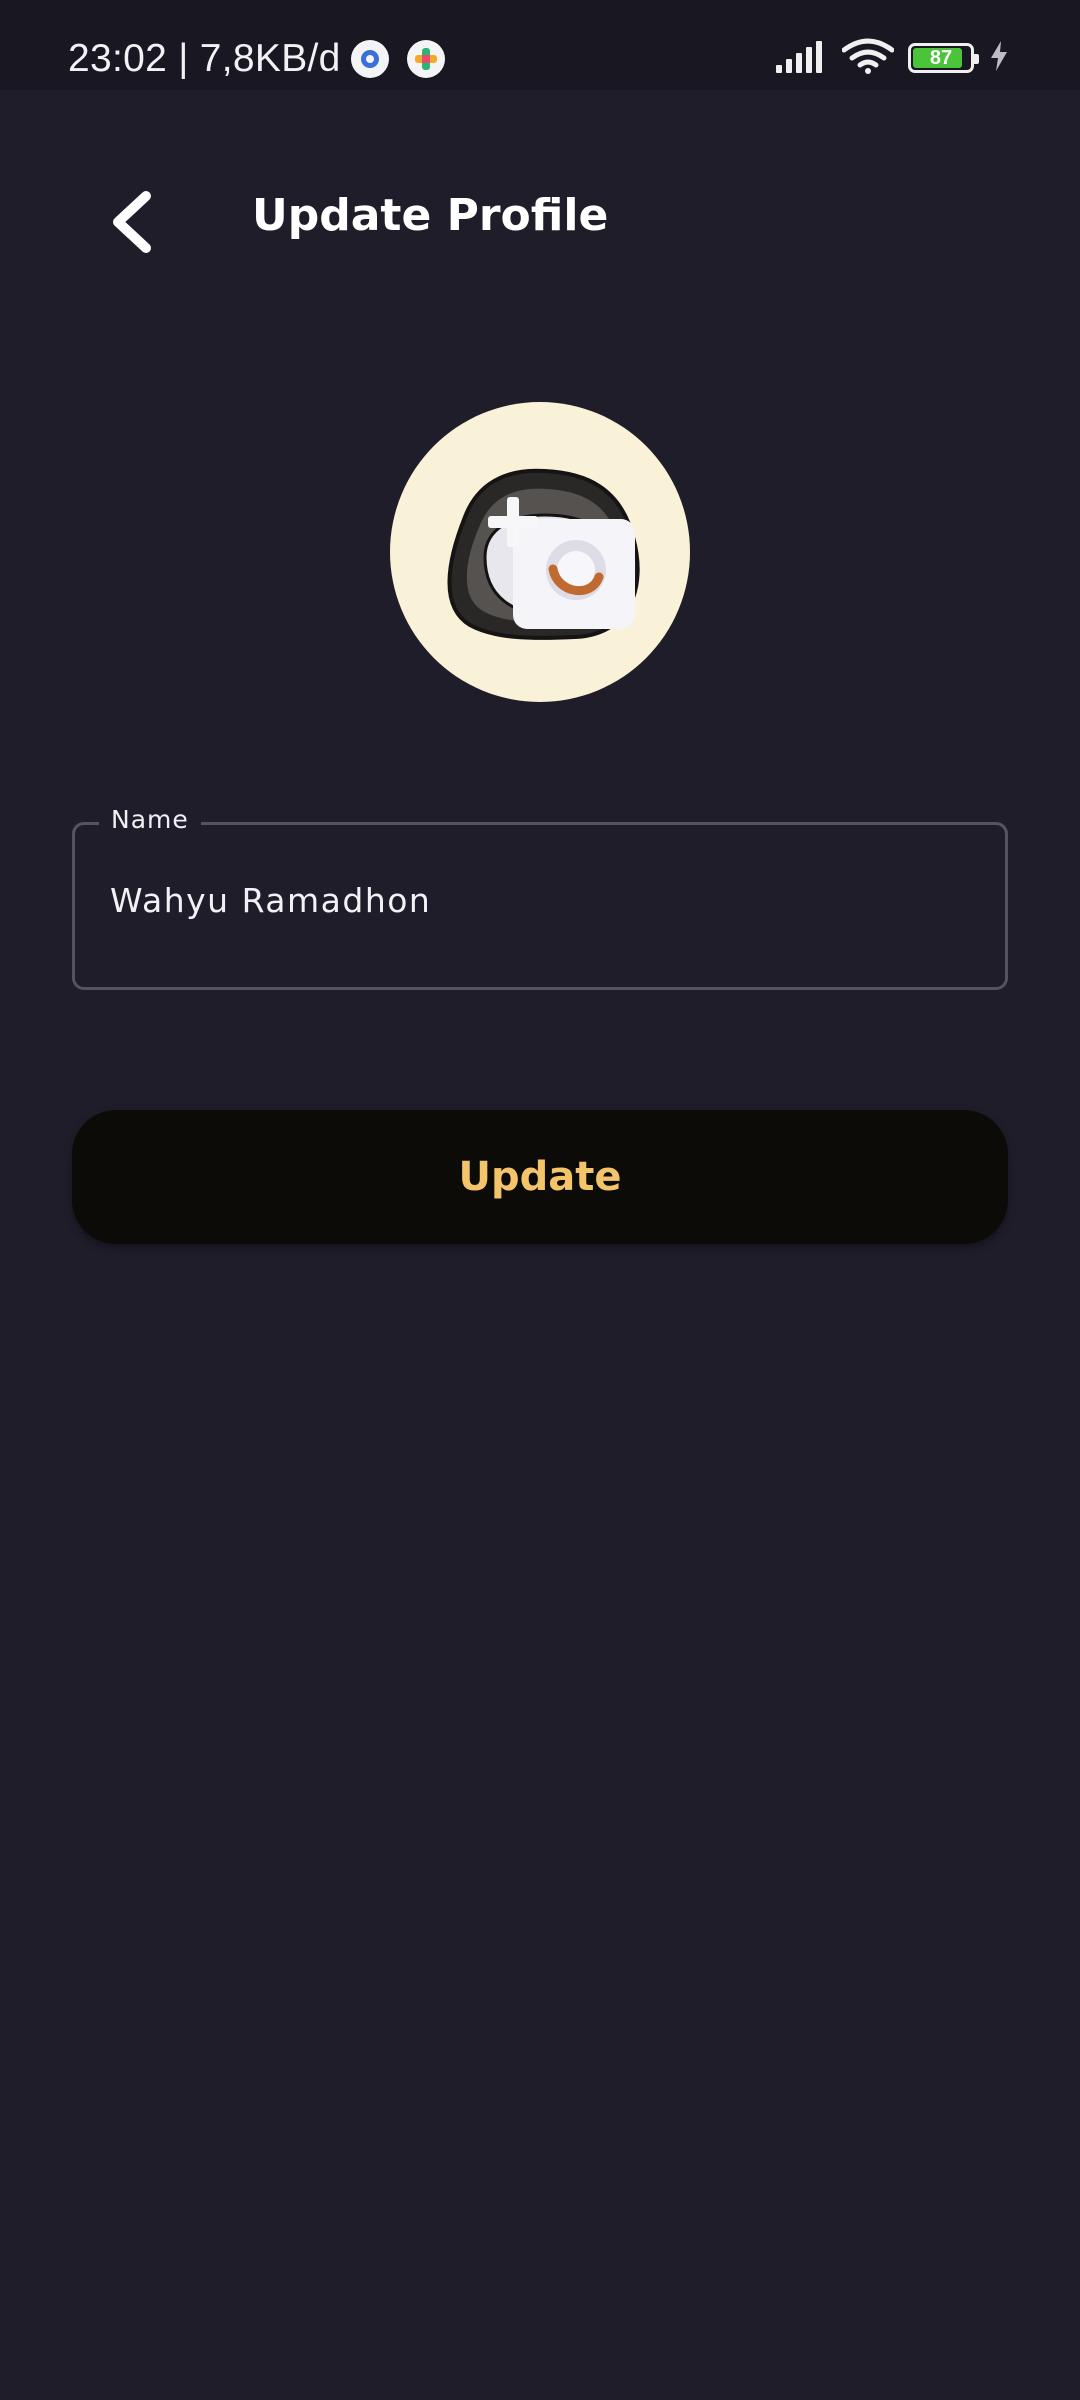 Image resolution: width=1080 pixels, height=2400 pixels. Describe the element at coordinates (999, 58) in the screenshot. I see `charging-icon` at that location.